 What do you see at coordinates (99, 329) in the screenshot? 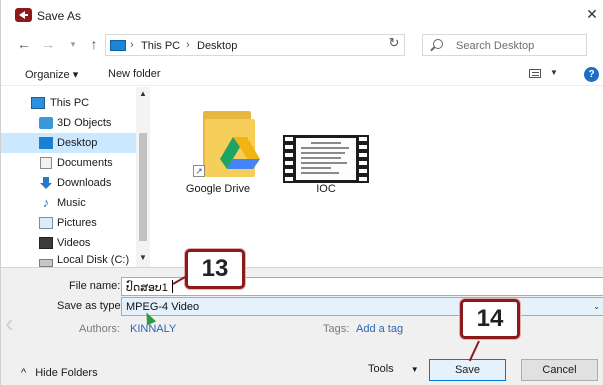
I see `authors-label: Authors:` at bounding box center [99, 329].